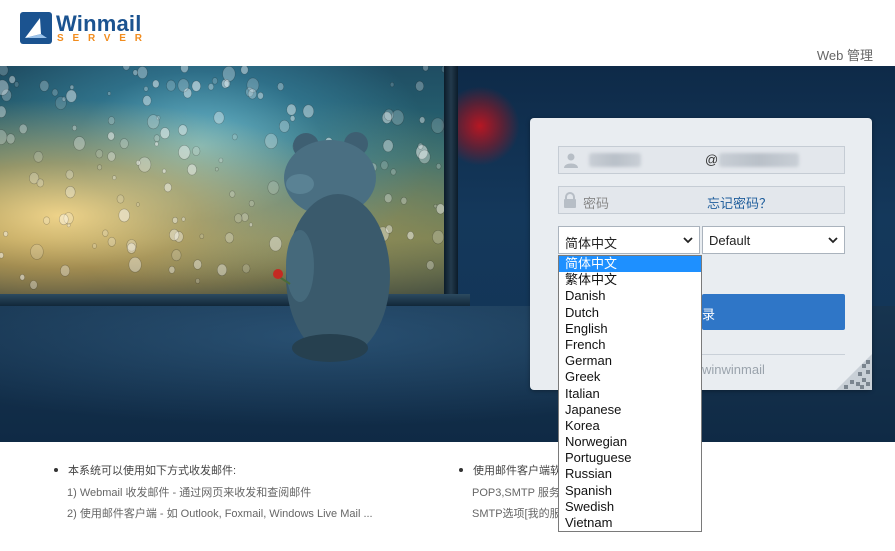 The height and width of the screenshot is (551, 895). Describe the element at coordinates (516, 493) in the screenshot. I see `footer-col2-line1: POP3,SMTP 服务` at that location.